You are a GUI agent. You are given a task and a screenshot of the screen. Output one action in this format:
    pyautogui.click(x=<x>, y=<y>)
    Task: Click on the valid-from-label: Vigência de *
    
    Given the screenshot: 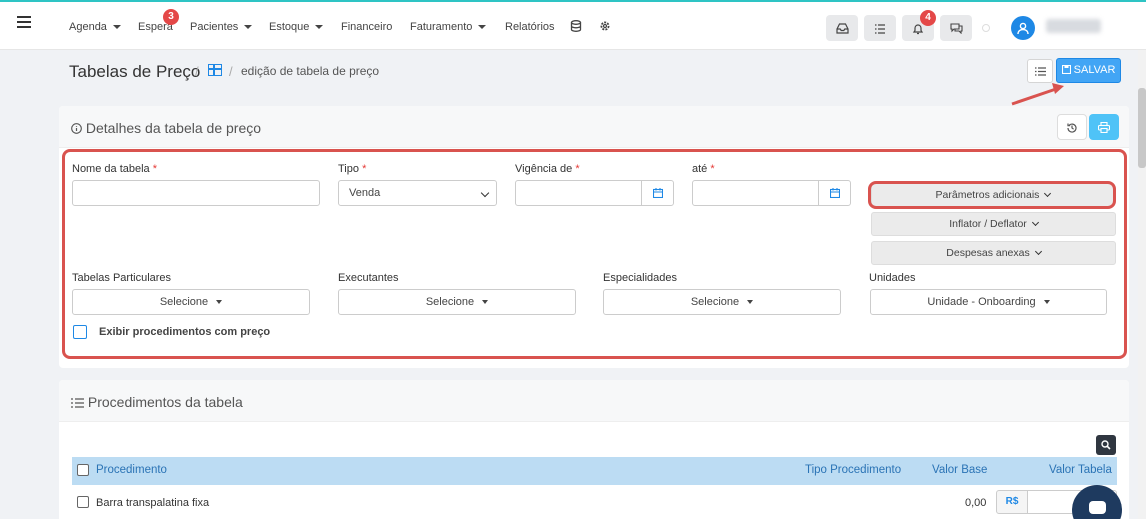 What is the action you would take?
    pyautogui.click(x=547, y=169)
    